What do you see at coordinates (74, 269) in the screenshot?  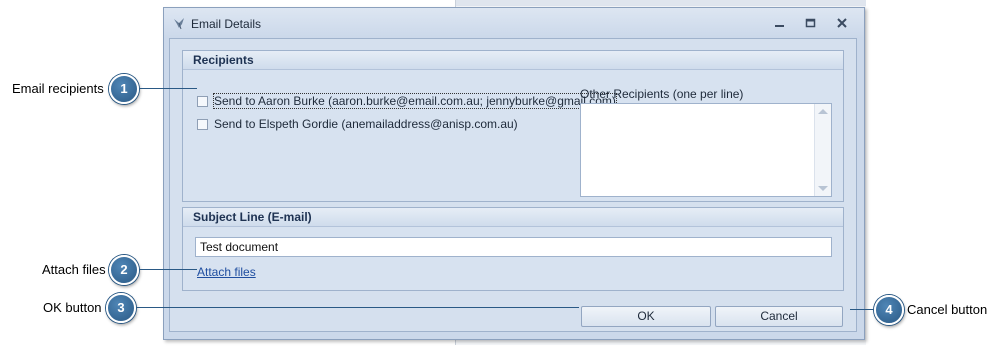 I see `callout-label-attach-files: Attach files` at bounding box center [74, 269].